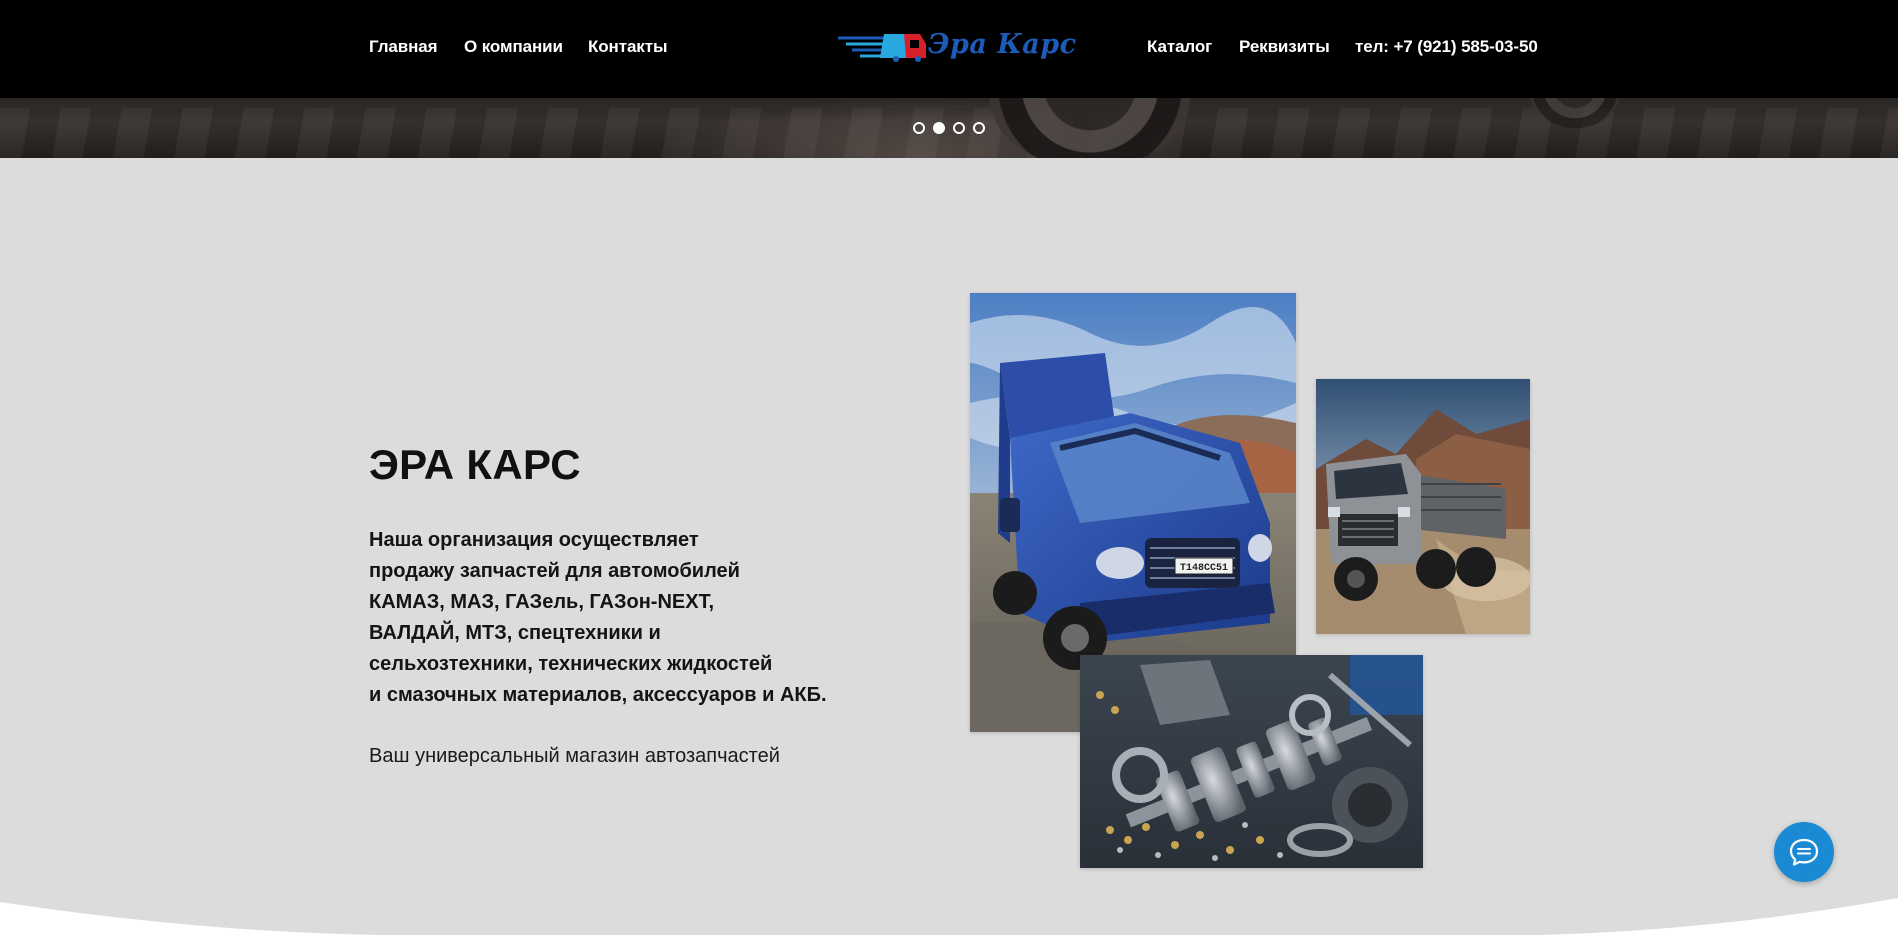  What do you see at coordinates (627, 47) in the screenshot?
I see `nav-link-contacts: Контакты` at bounding box center [627, 47].